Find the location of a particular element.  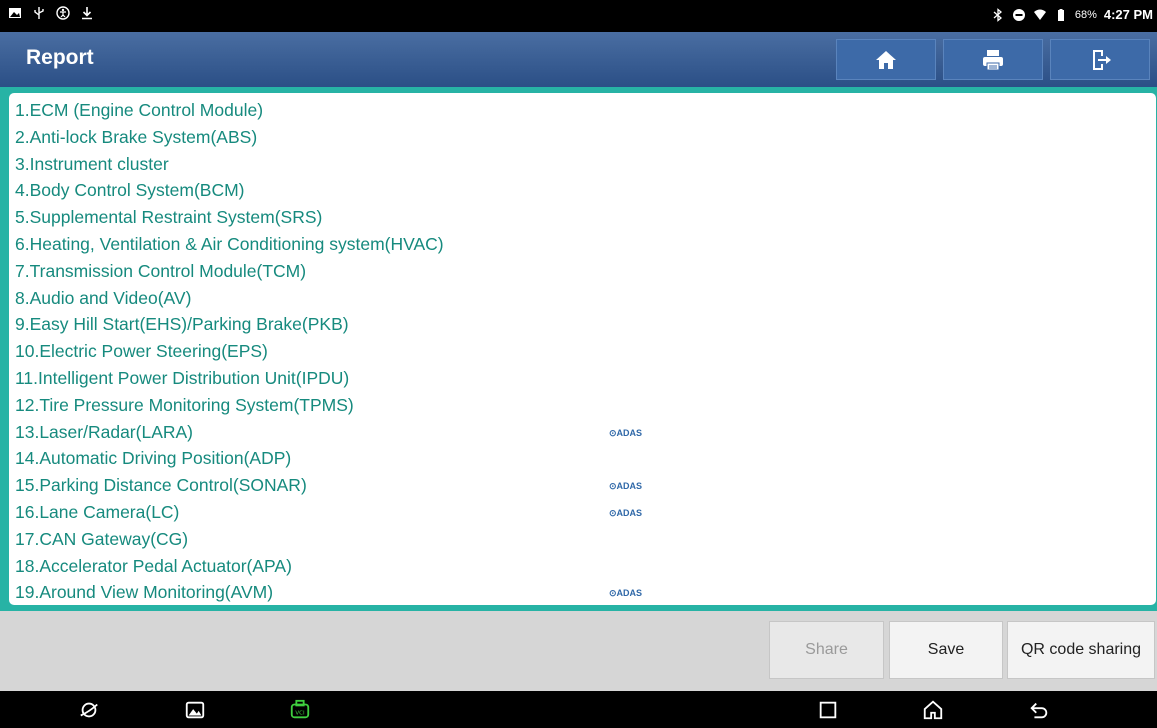

dnd-icon is located at coordinates (1019, 15).